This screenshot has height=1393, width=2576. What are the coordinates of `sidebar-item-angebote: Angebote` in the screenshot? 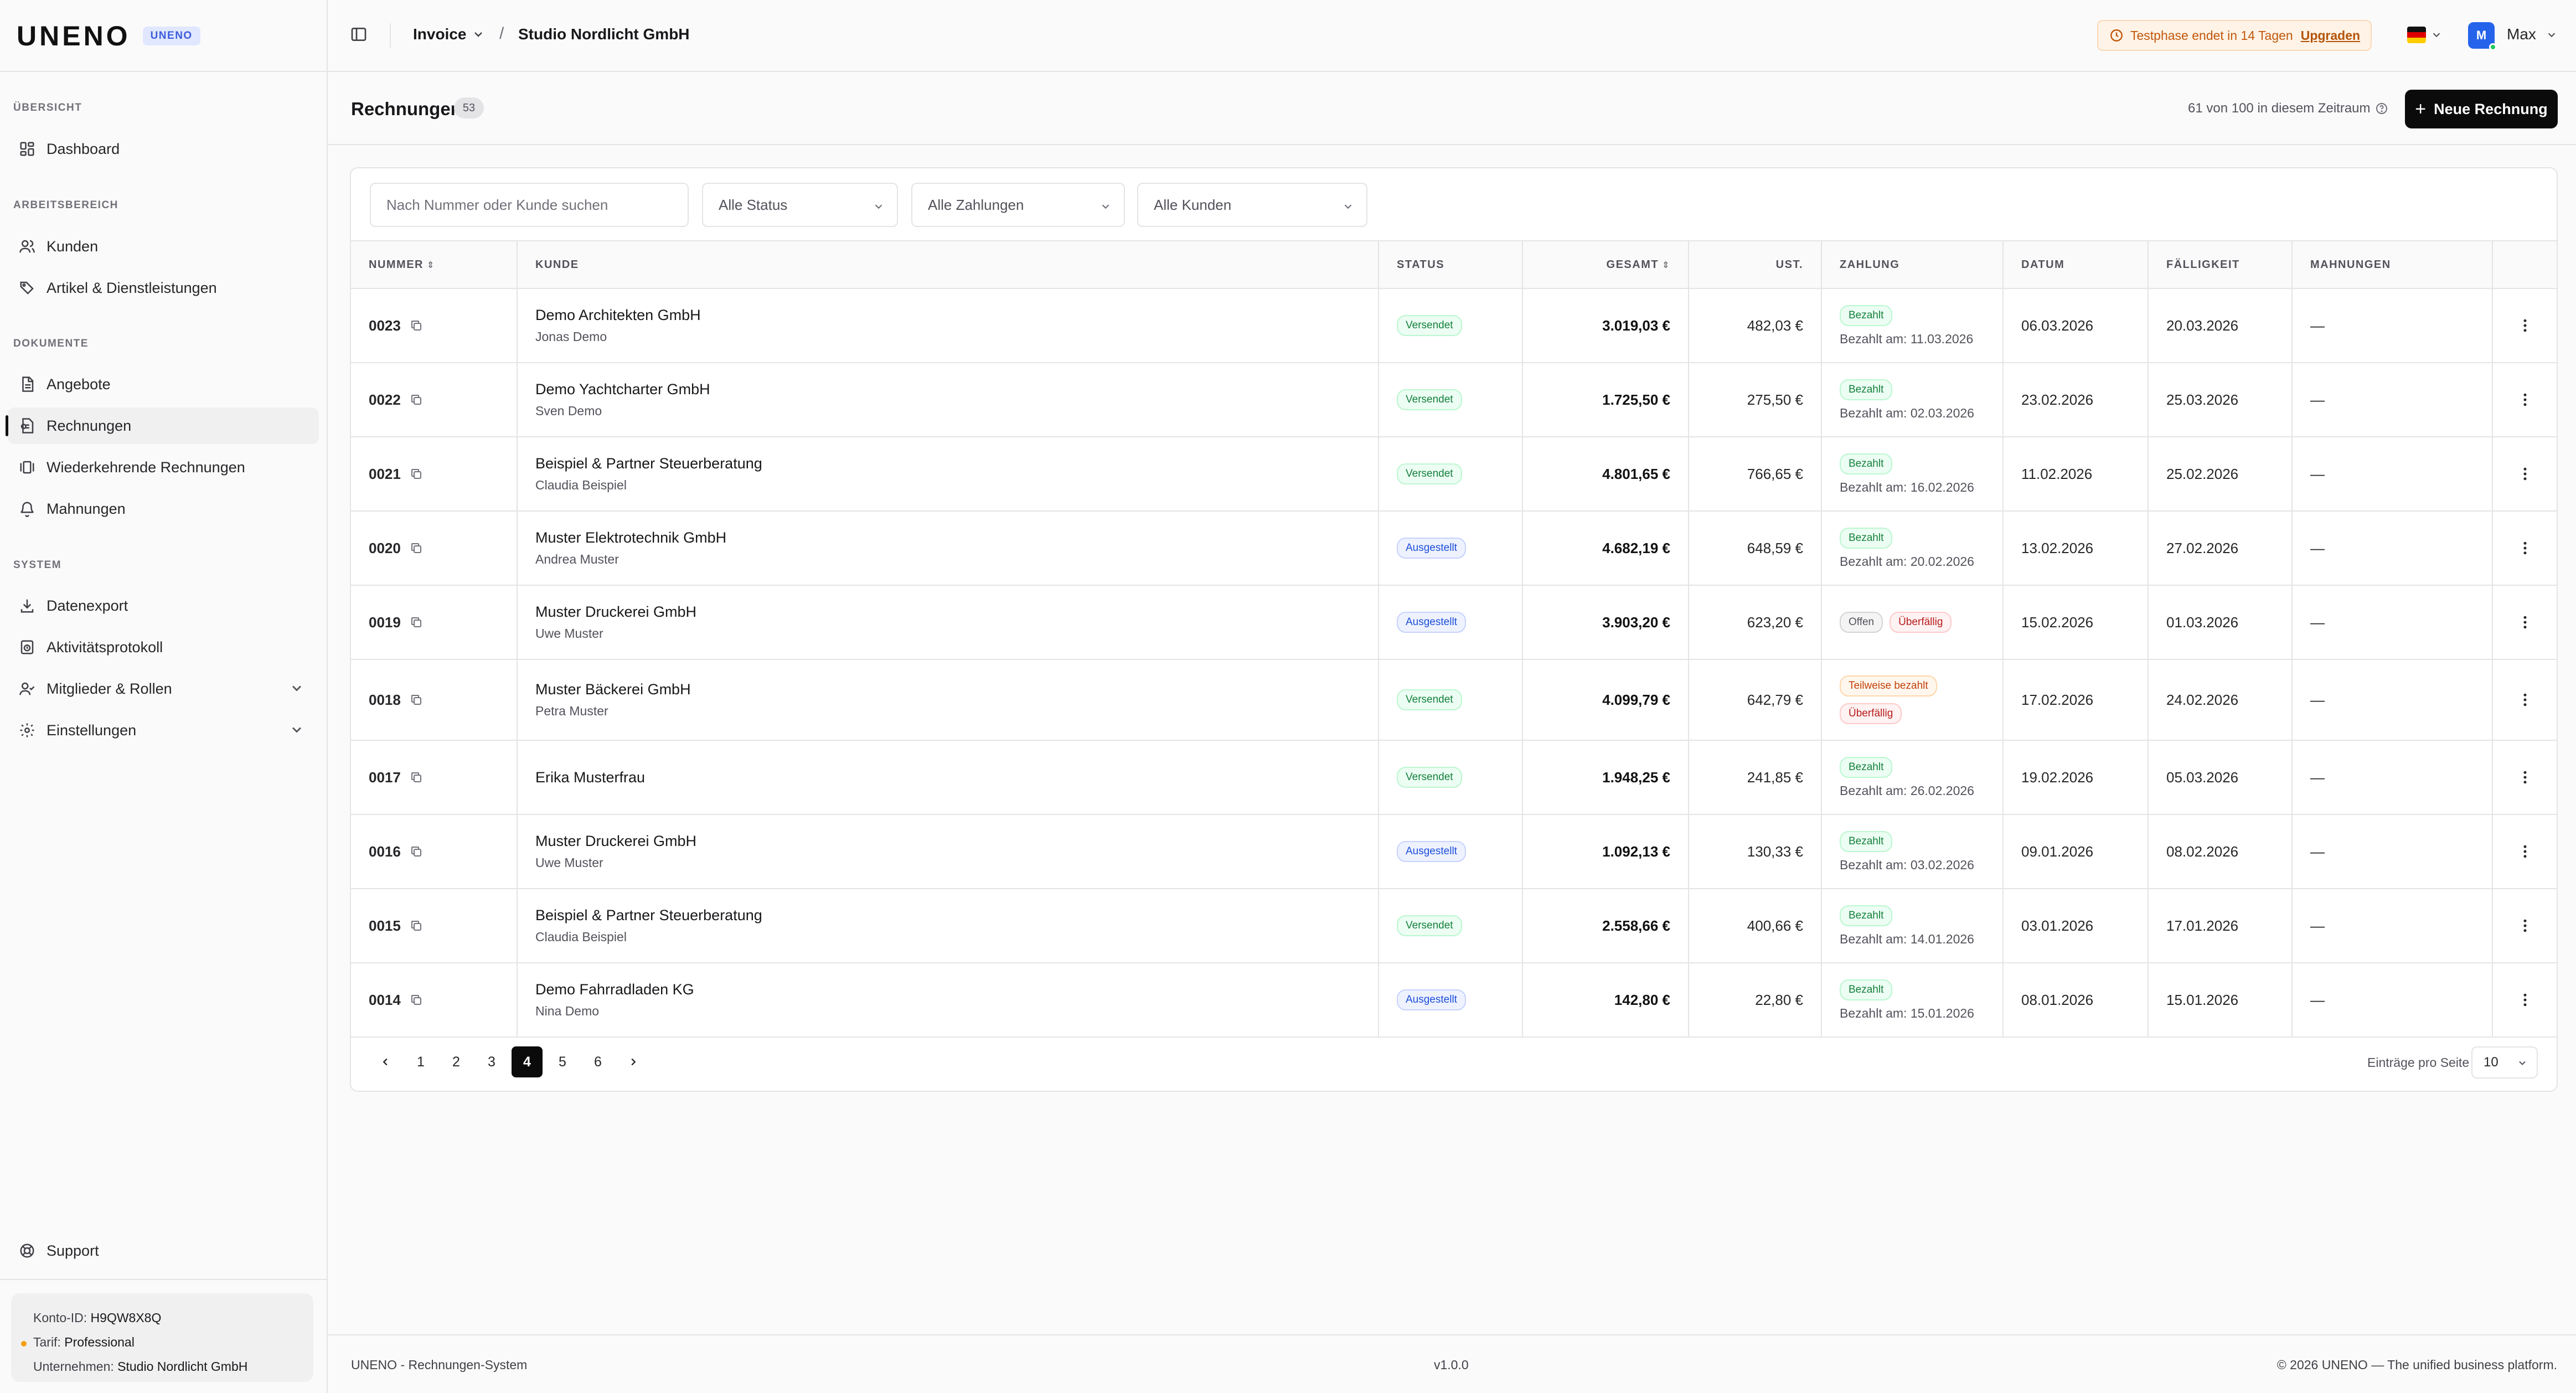 It's located at (163, 384).